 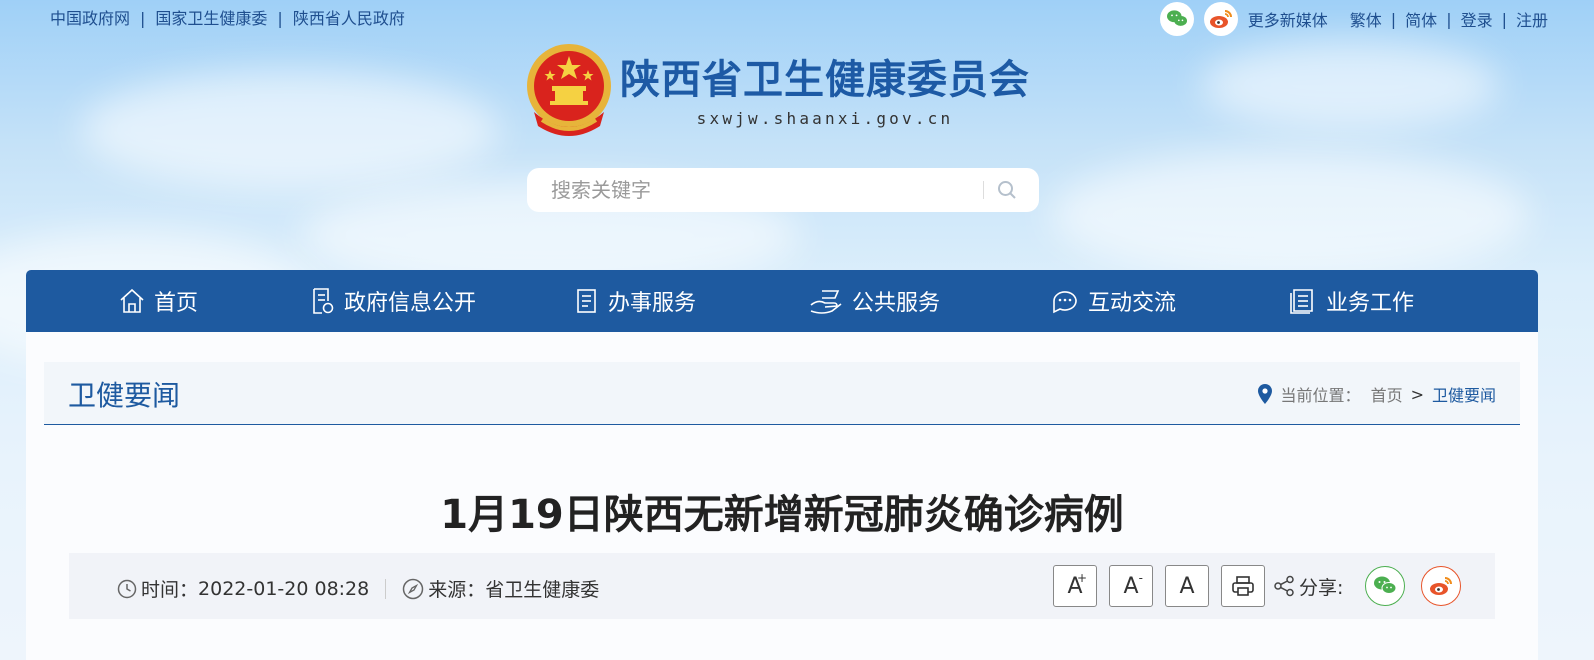 I want to click on share-group: 分享:, so click(x=1375, y=586).